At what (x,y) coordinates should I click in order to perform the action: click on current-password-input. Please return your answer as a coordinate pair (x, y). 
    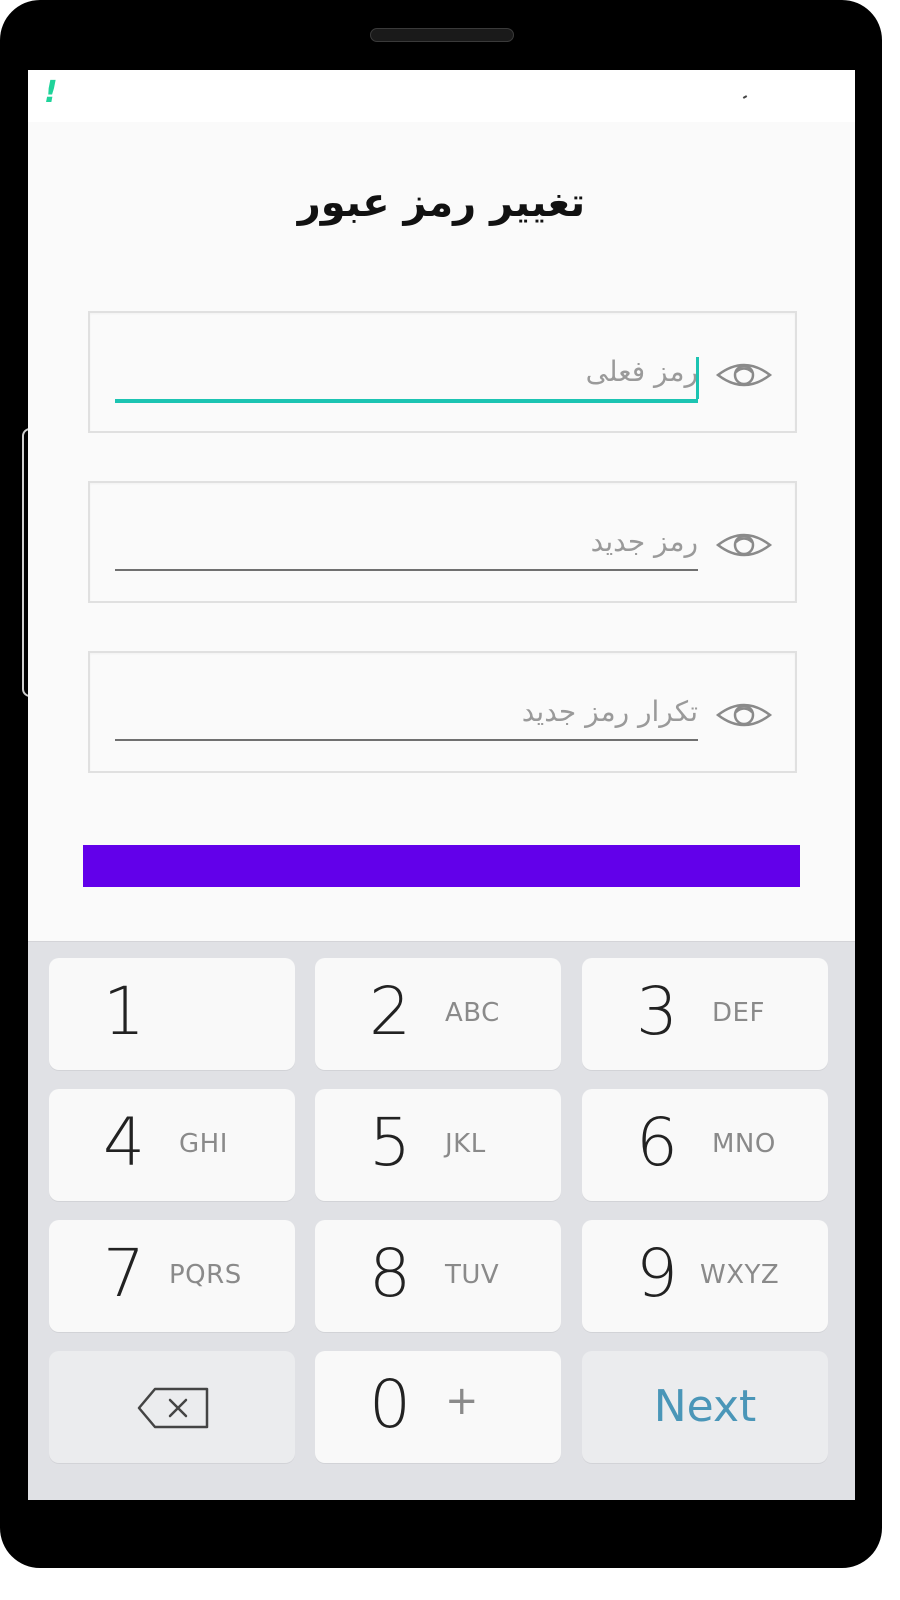
    Looking at the image, I should click on (406, 373).